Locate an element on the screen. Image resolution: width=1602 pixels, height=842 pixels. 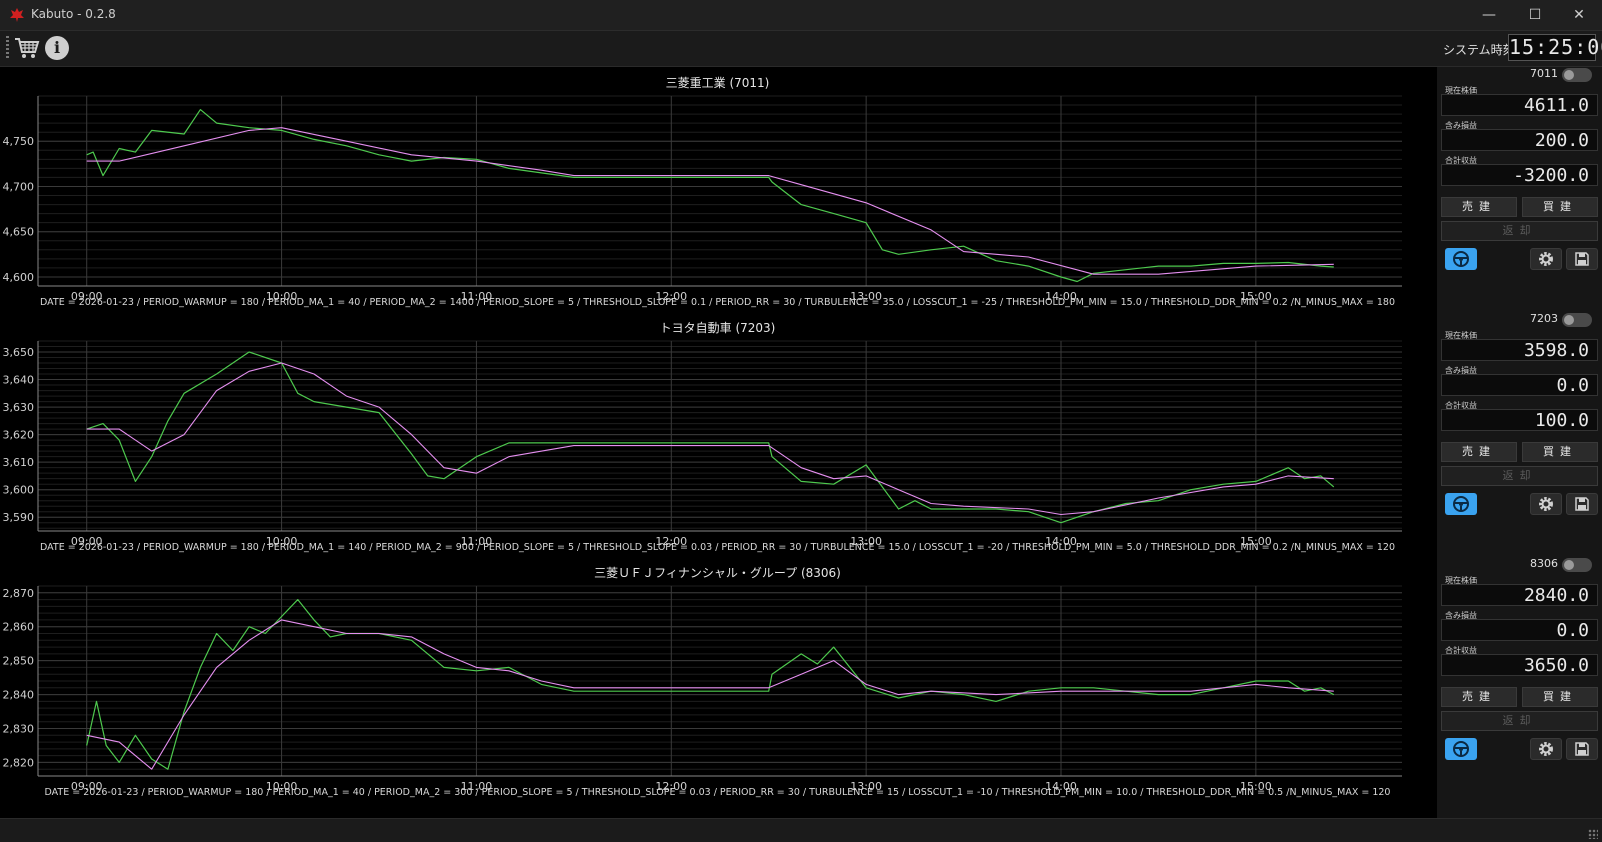
total-pl-field: 100.0 is located at coordinates (1519, 420).